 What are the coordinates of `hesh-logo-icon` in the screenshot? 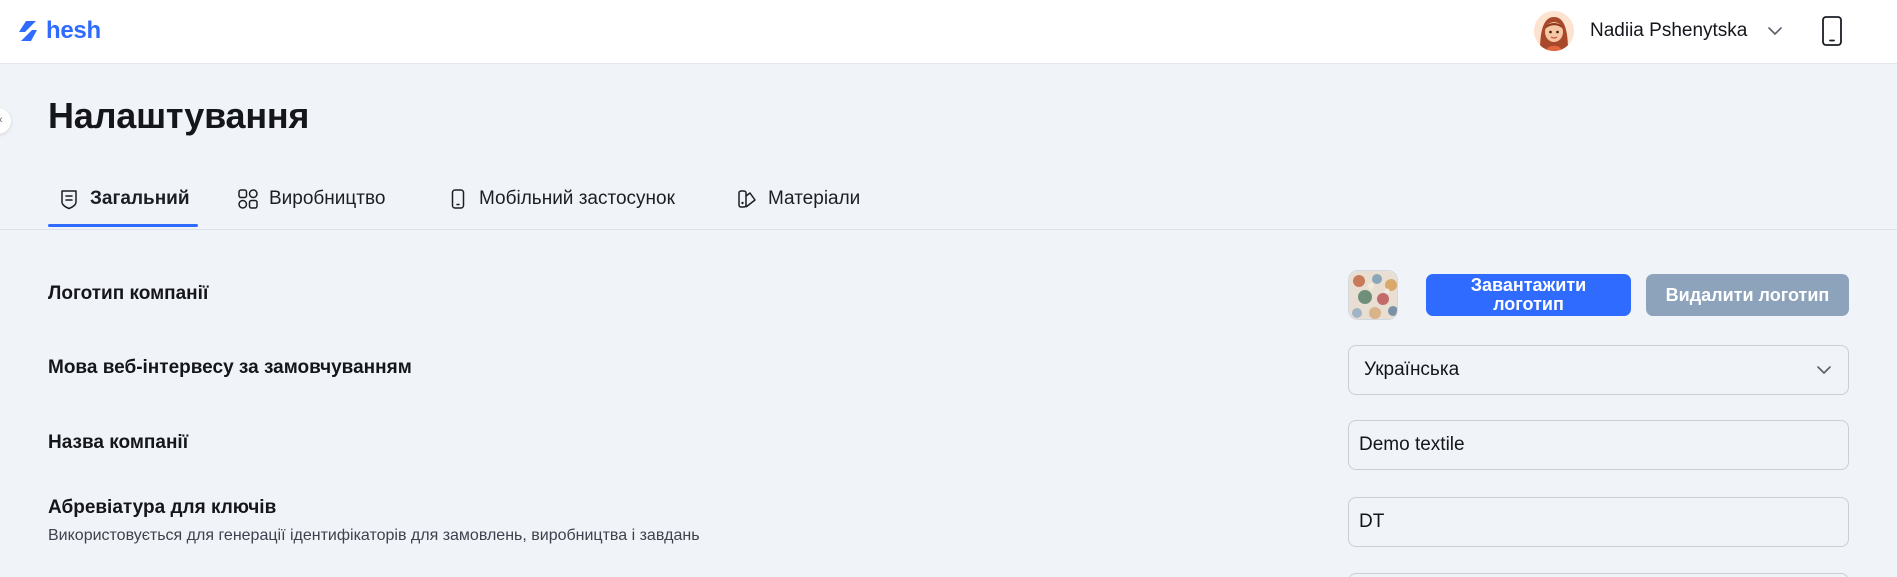 It's located at (28, 31).